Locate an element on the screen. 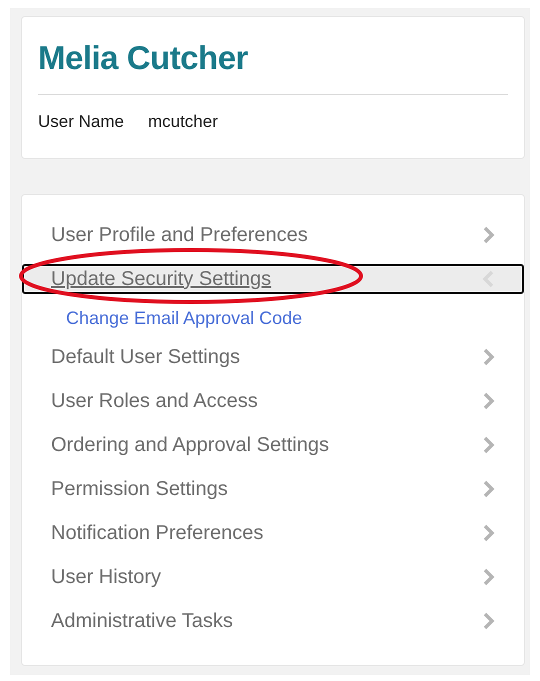 Image resolution: width=540 pixels, height=681 pixels. menu-item: User History is located at coordinates (273, 577).